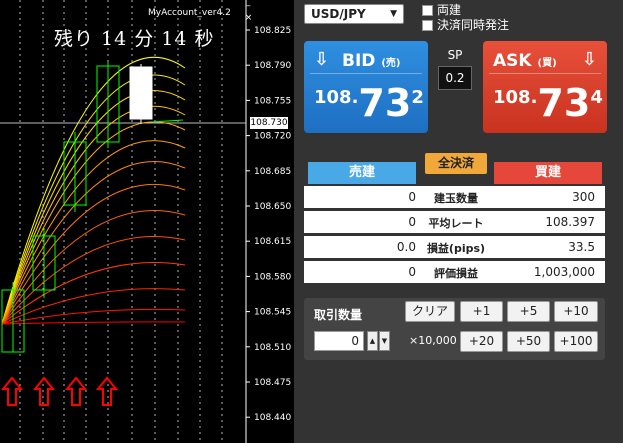  I want to click on increment-icon: ▲, so click(372, 341).